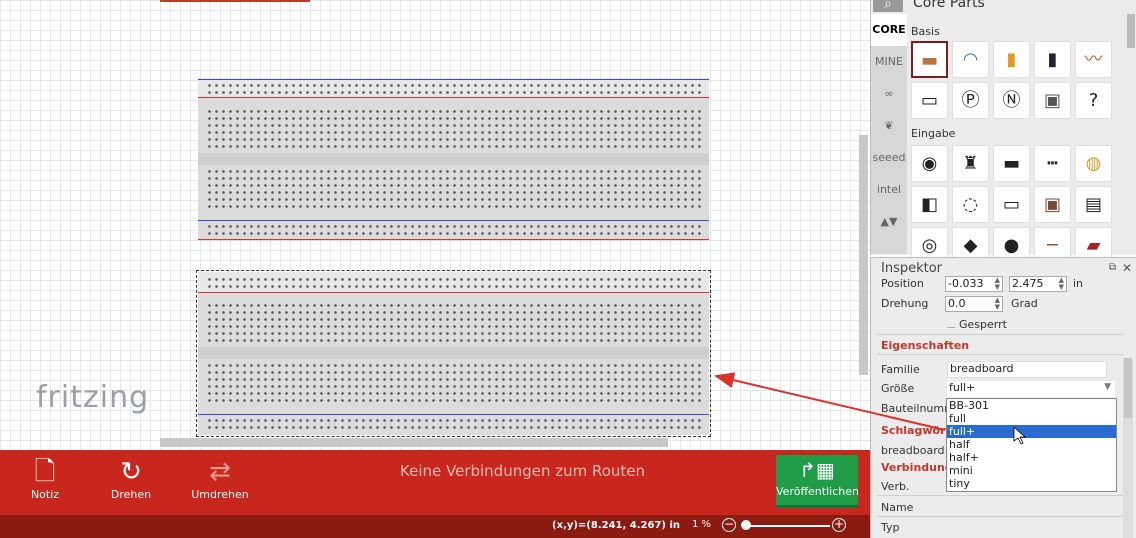  Describe the element at coordinates (220, 472) in the screenshot. I see `flip-icon: ⇄` at that location.